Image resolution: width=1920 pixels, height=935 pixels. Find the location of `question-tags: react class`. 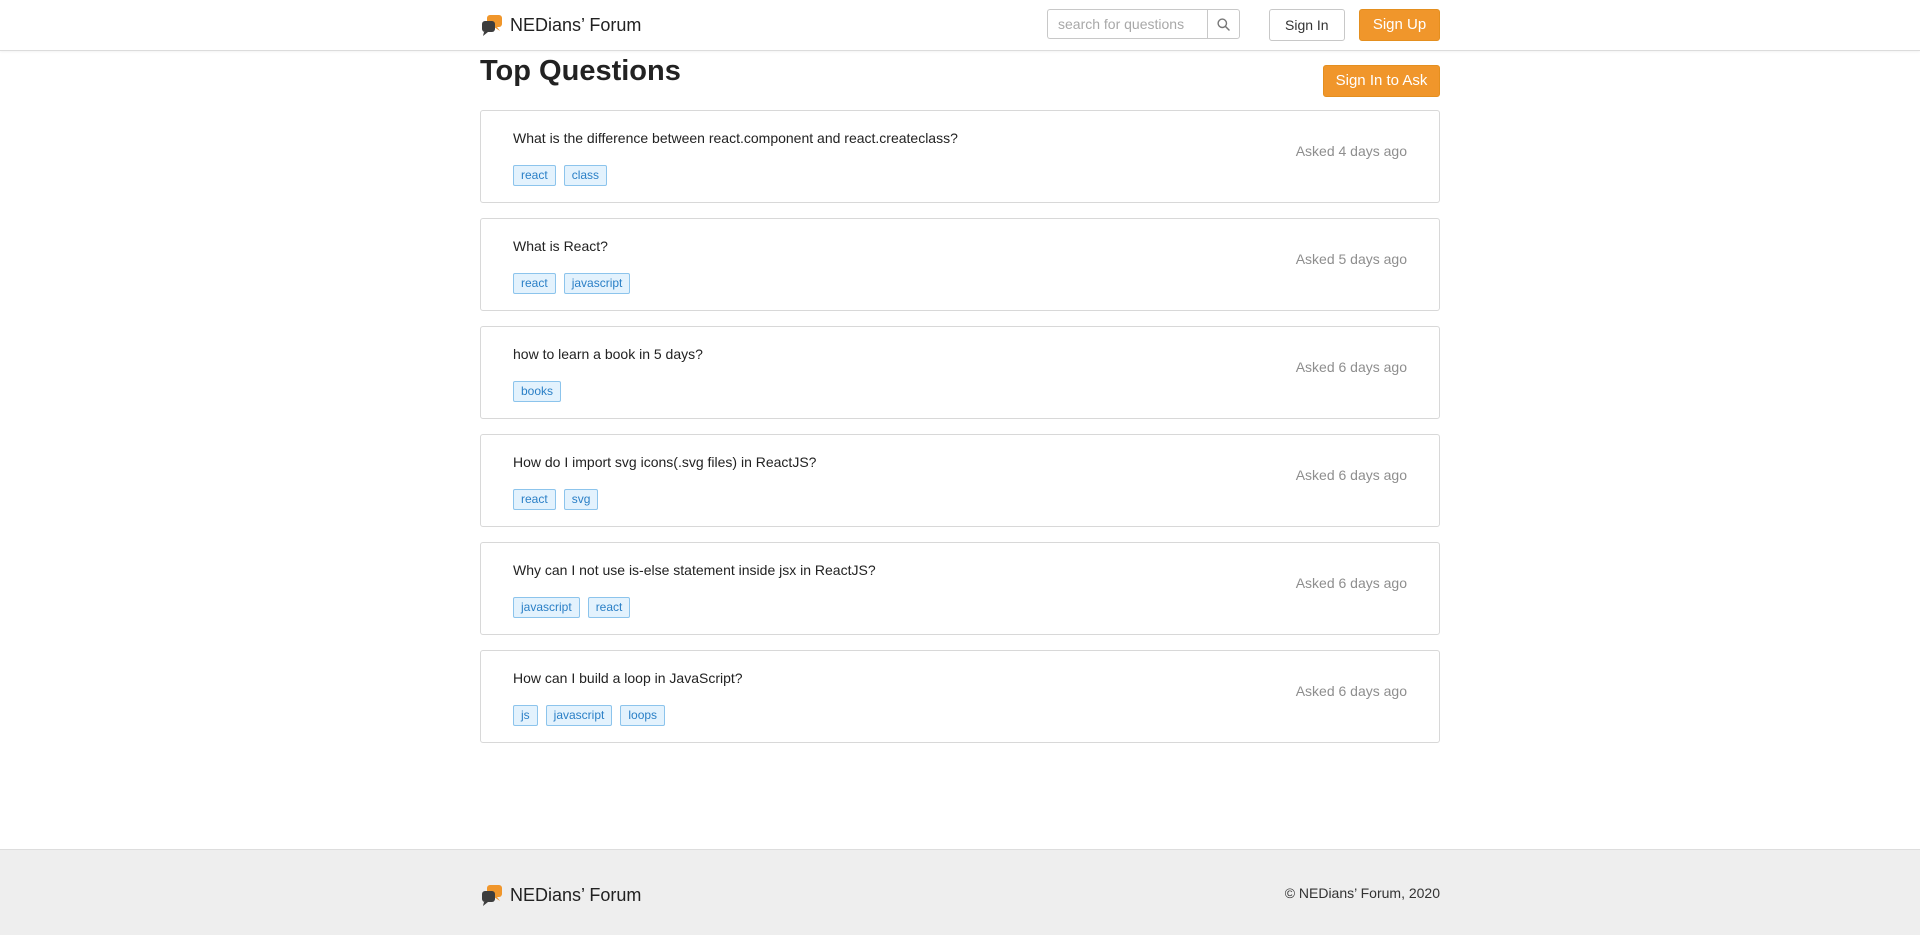

question-tags: react class is located at coordinates (560, 175).